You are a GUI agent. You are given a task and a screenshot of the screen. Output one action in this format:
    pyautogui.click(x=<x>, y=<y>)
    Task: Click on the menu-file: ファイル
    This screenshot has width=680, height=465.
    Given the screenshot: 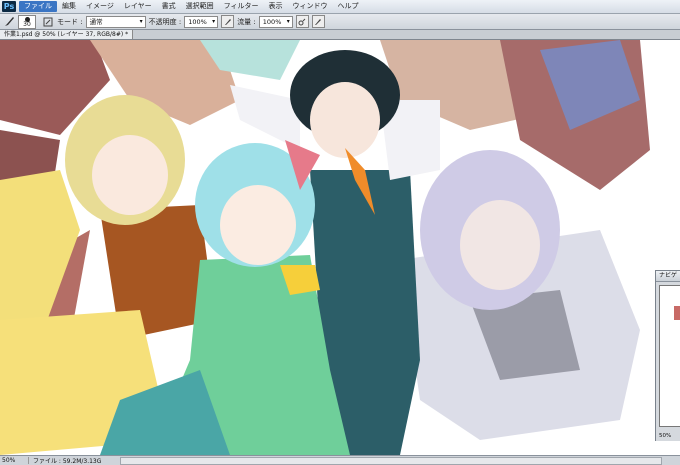 What is the action you would take?
    pyautogui.click(x=38, y=6)
    